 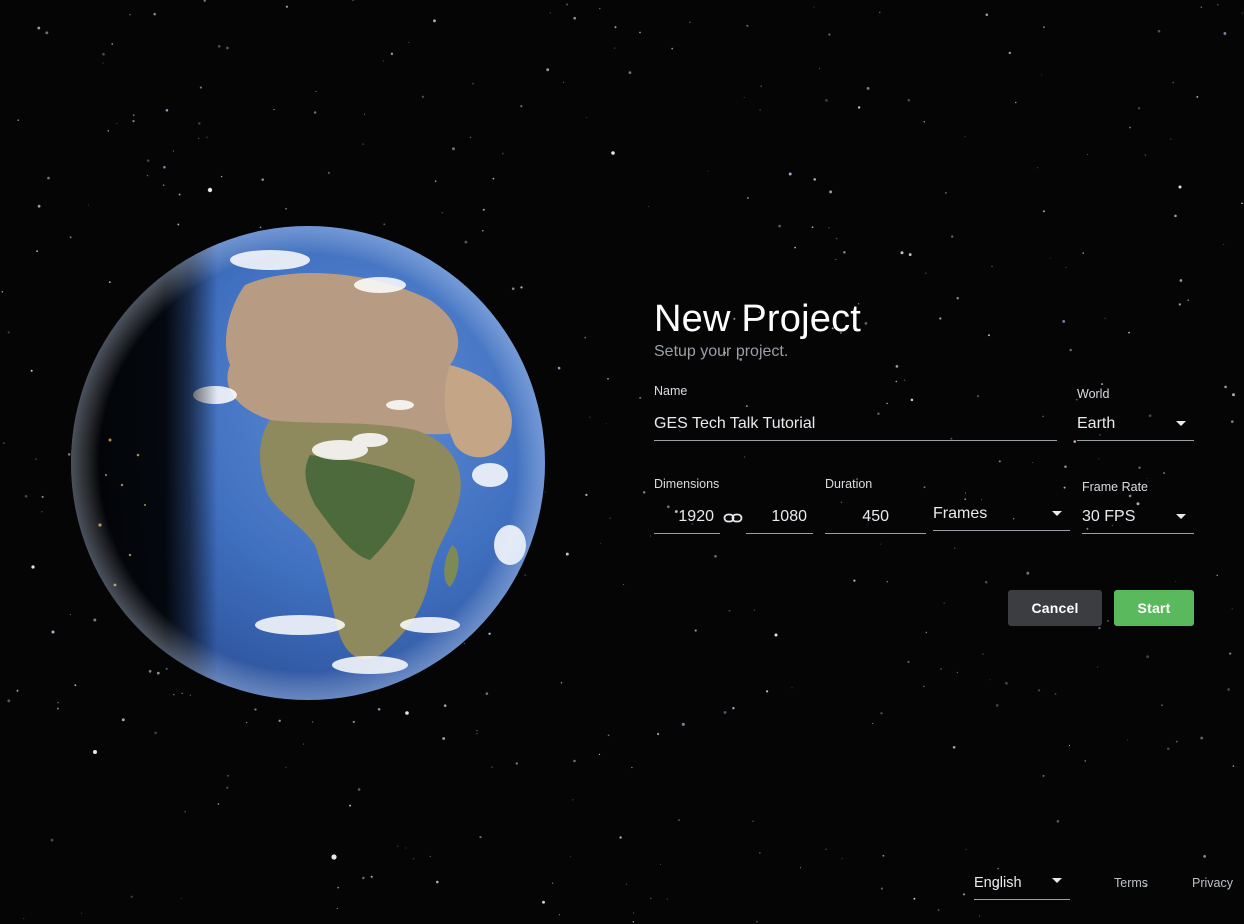 What do you see at coordinates (1115, 487) in the screenshot?
I see `frame-rate-label: Frame Rate` at bounding box center [1115, 487].